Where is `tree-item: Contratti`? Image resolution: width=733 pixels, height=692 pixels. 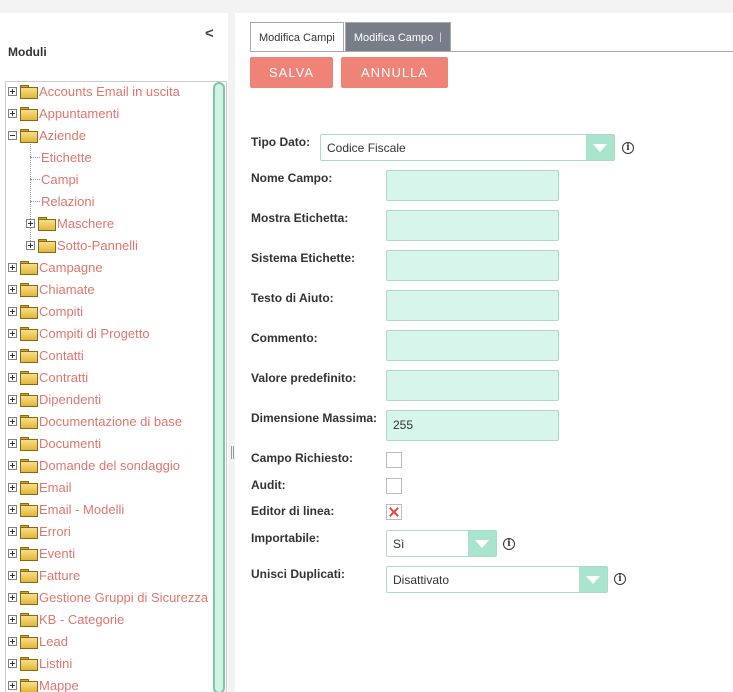 tree-item: Contratti is located at coordinates (48, 377).